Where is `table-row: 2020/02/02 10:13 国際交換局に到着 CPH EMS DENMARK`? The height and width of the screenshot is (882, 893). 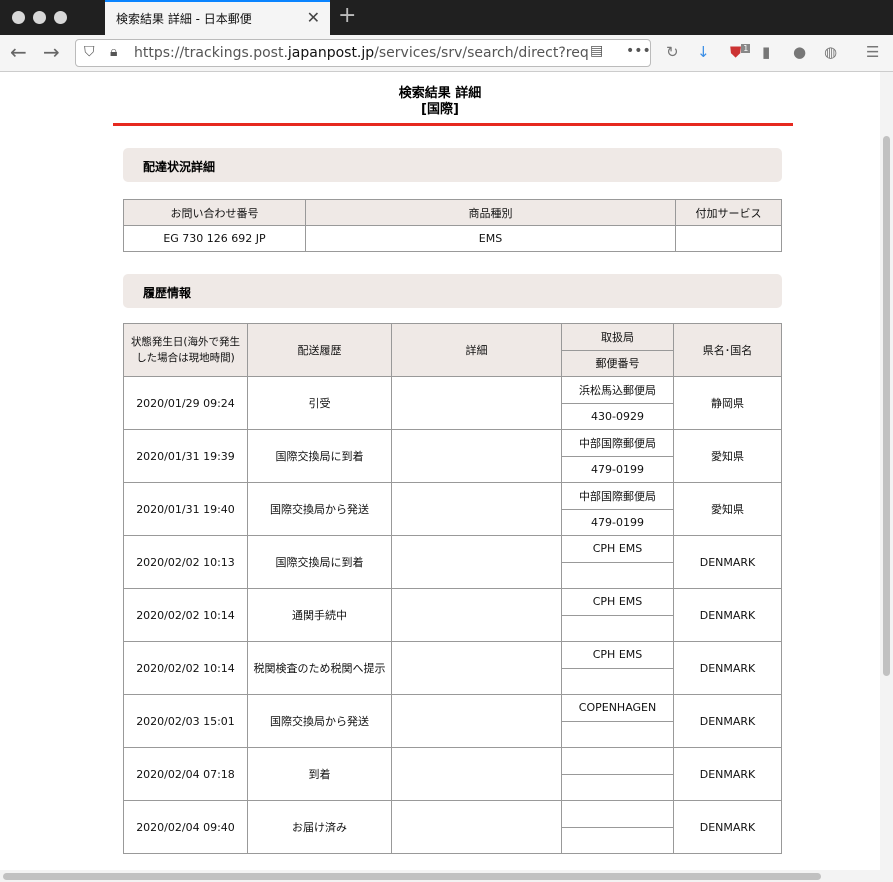
table-row: 2020/02/02 10:13 国際交換局に到着 CPH EMS DENMARK is located at coordinates (452, 562).